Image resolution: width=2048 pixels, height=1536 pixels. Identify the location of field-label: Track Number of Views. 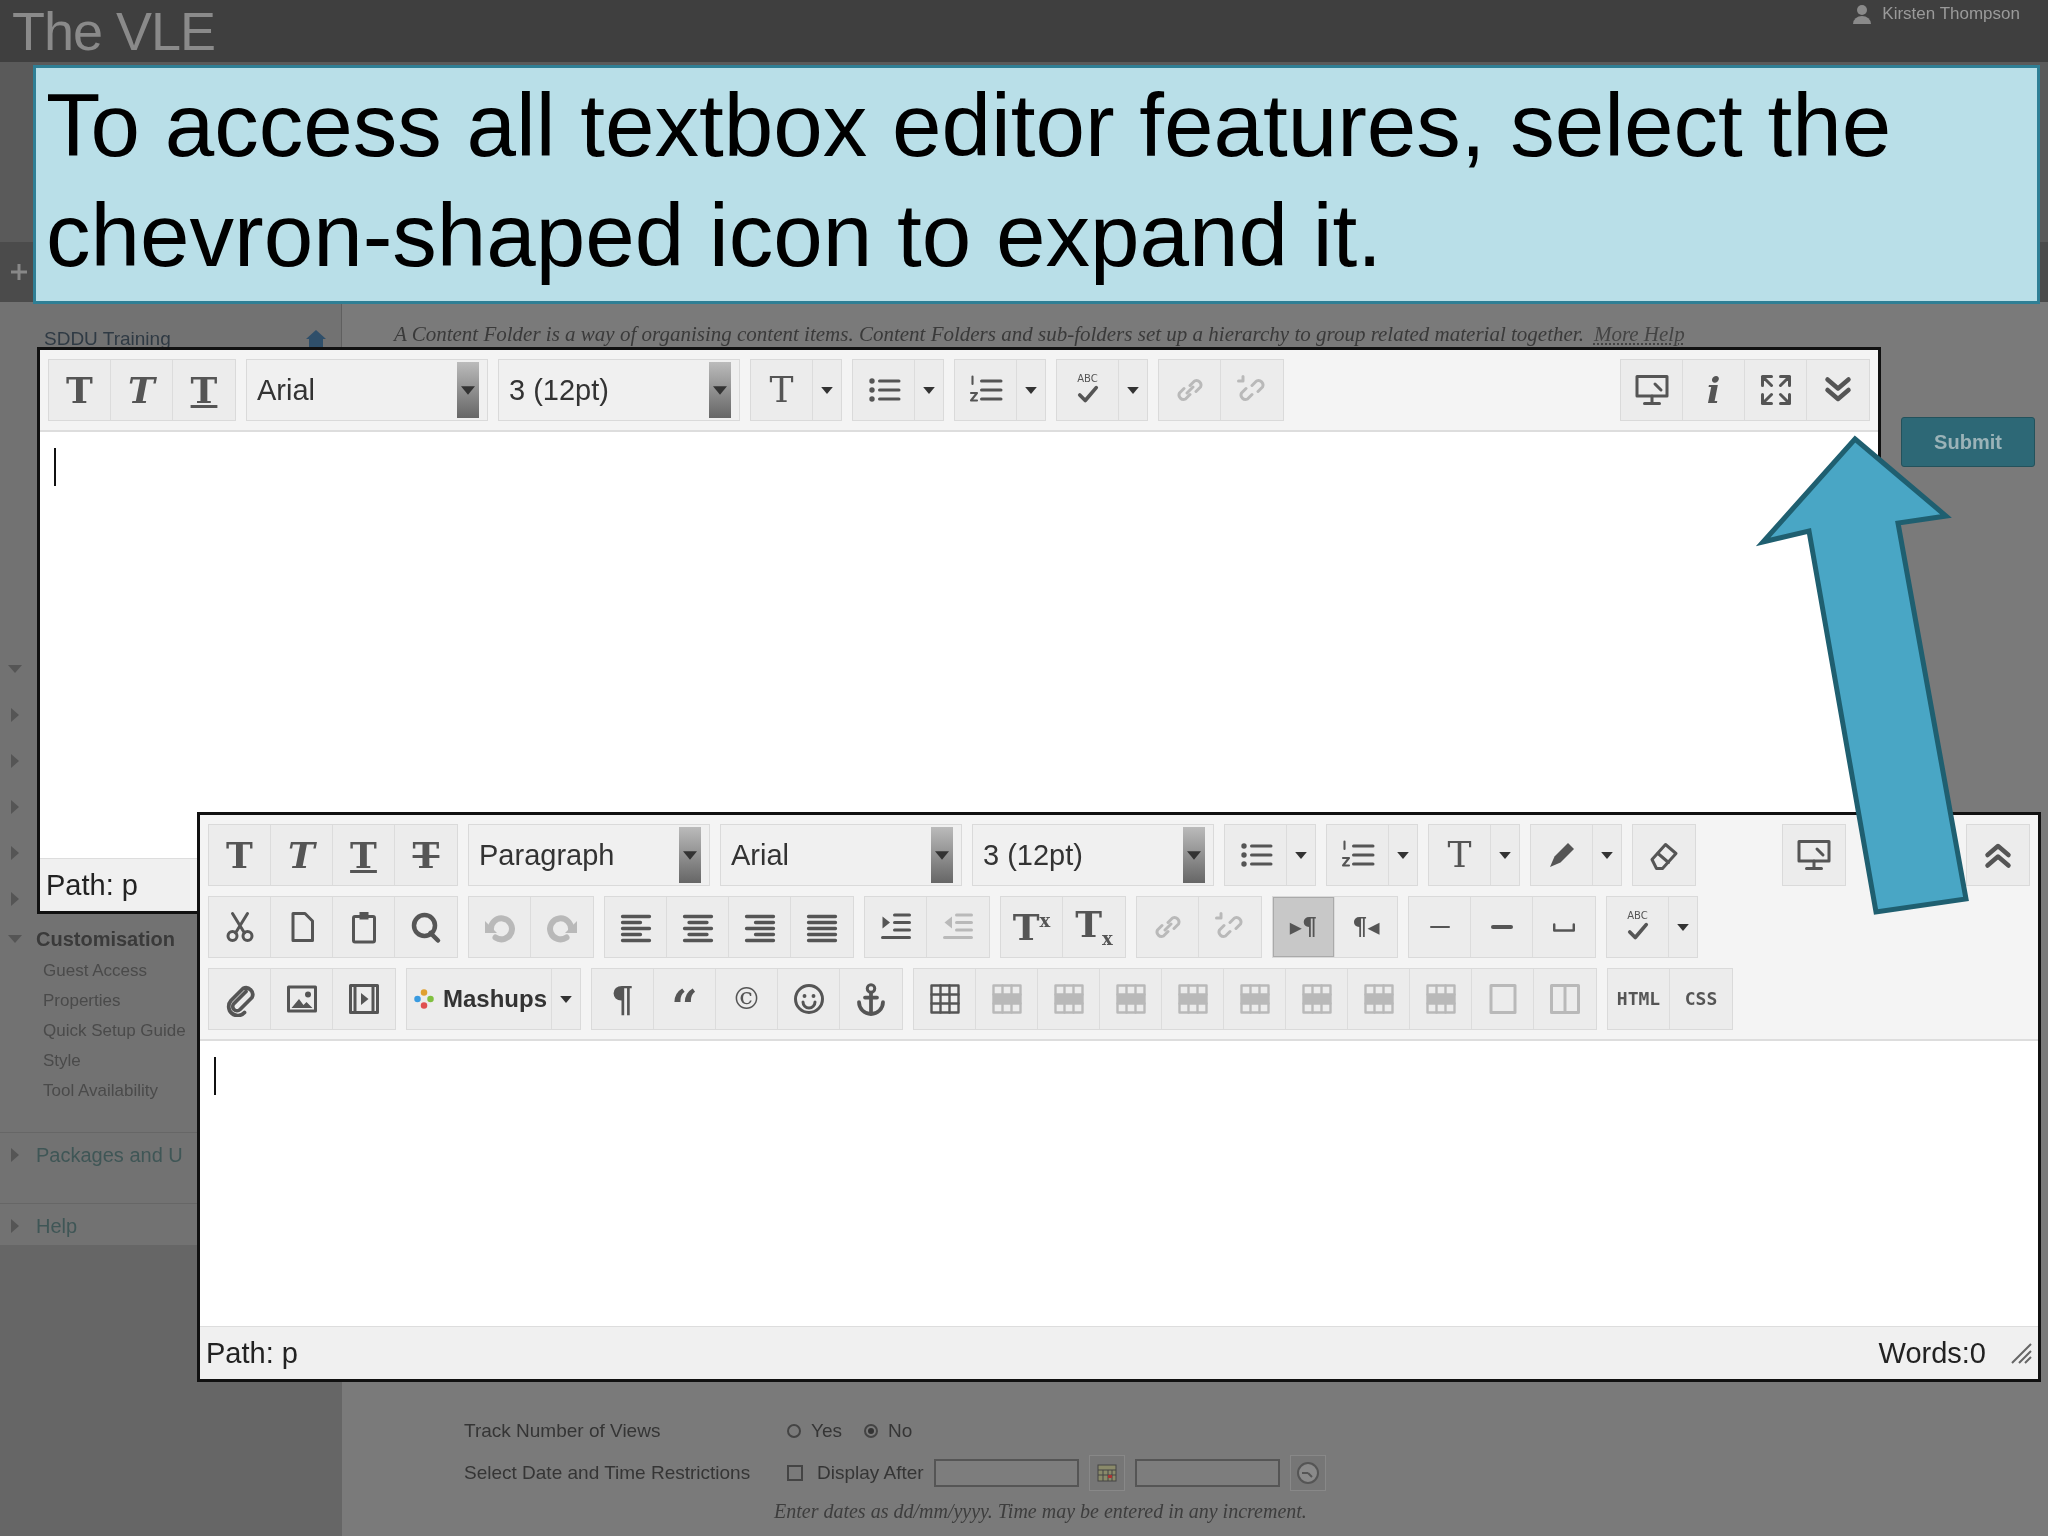
(563, 1431).